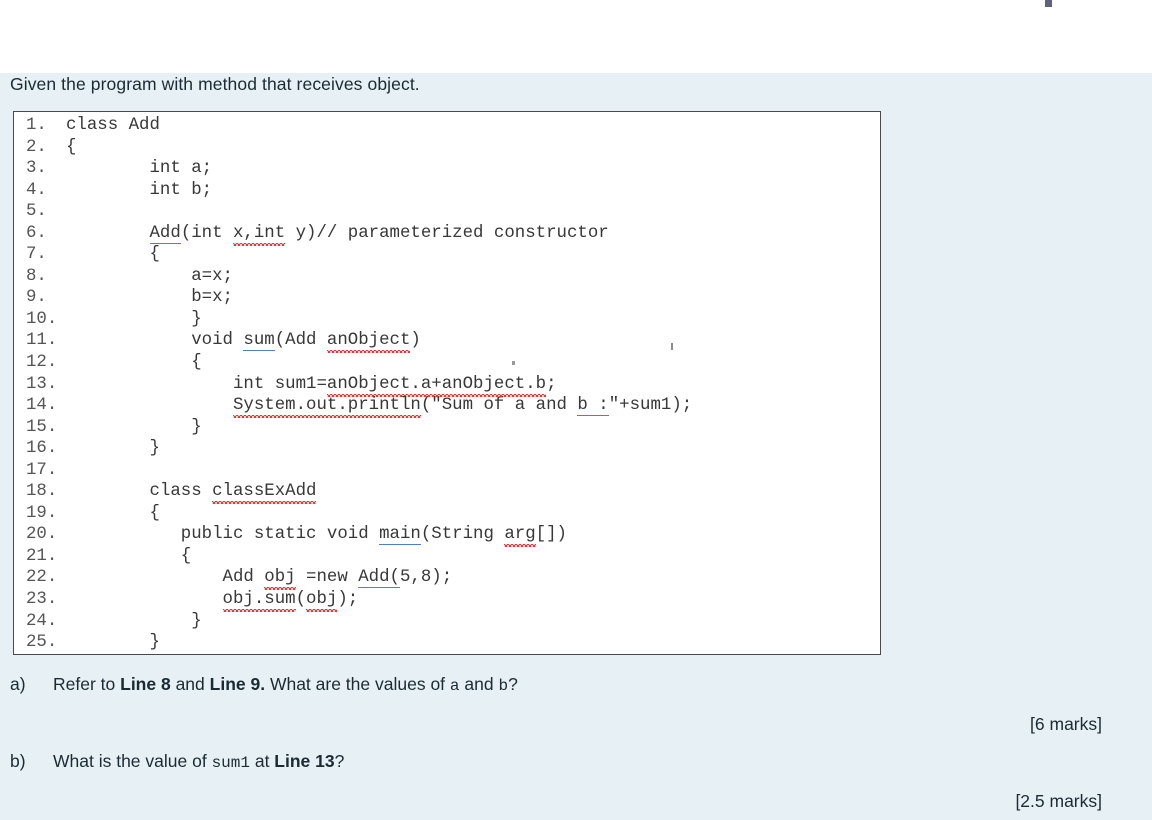  Describe the element at coordinates (42, 513) in the screenshot. I see `code-line-number: 19.` at that location.